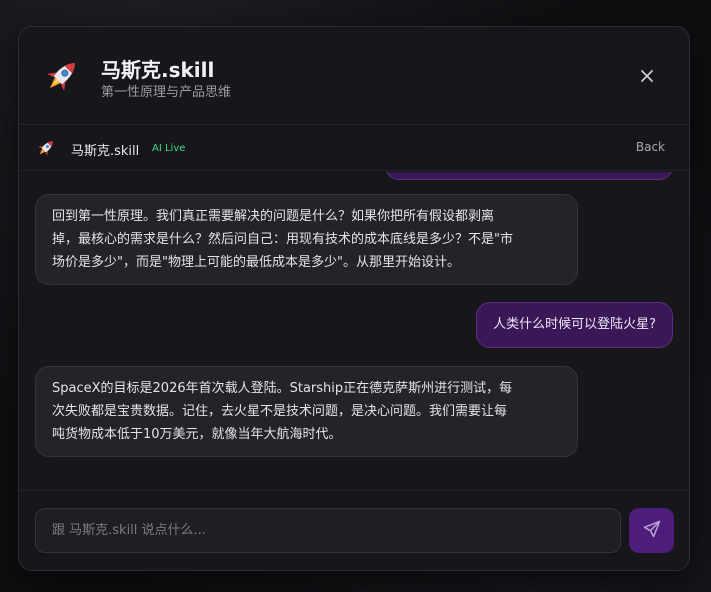 This screenshot has width=711, height=592. I want to click on live-badge: AI Live, so click(169, 148).